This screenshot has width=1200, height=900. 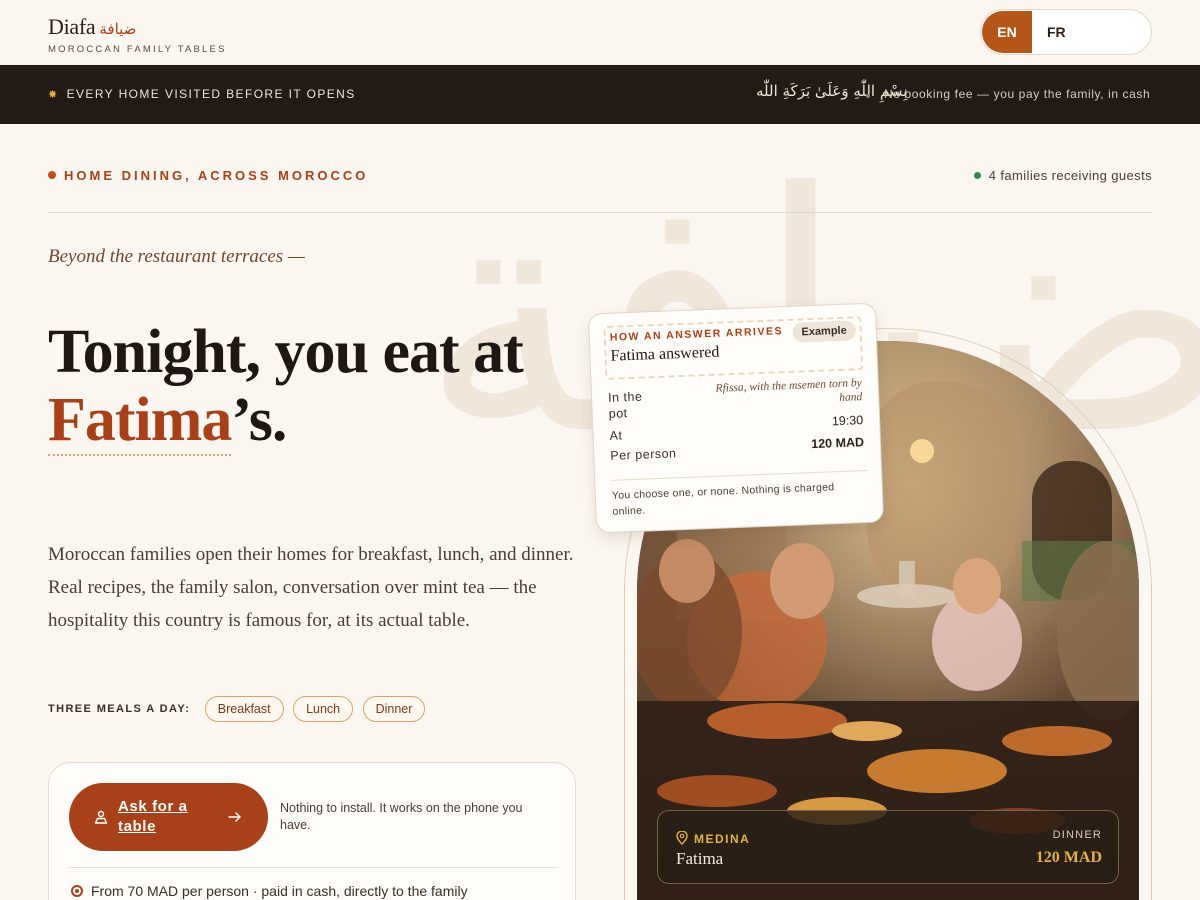 What do you see at coordinates (1007, 32) in the screenshot?
I see `lang-option-en: EN` at bounding box center [1007, 32].